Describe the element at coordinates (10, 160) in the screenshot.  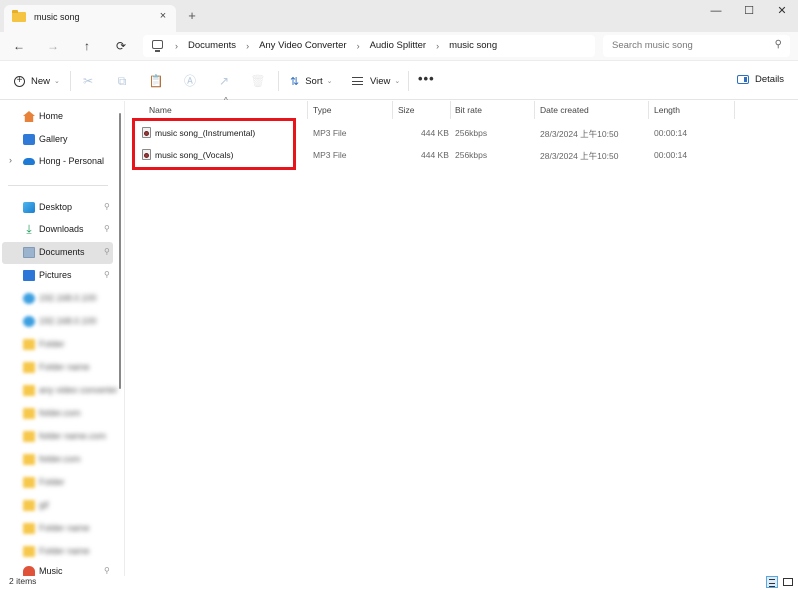
I see `chevron-right-icon: ›` at that location.